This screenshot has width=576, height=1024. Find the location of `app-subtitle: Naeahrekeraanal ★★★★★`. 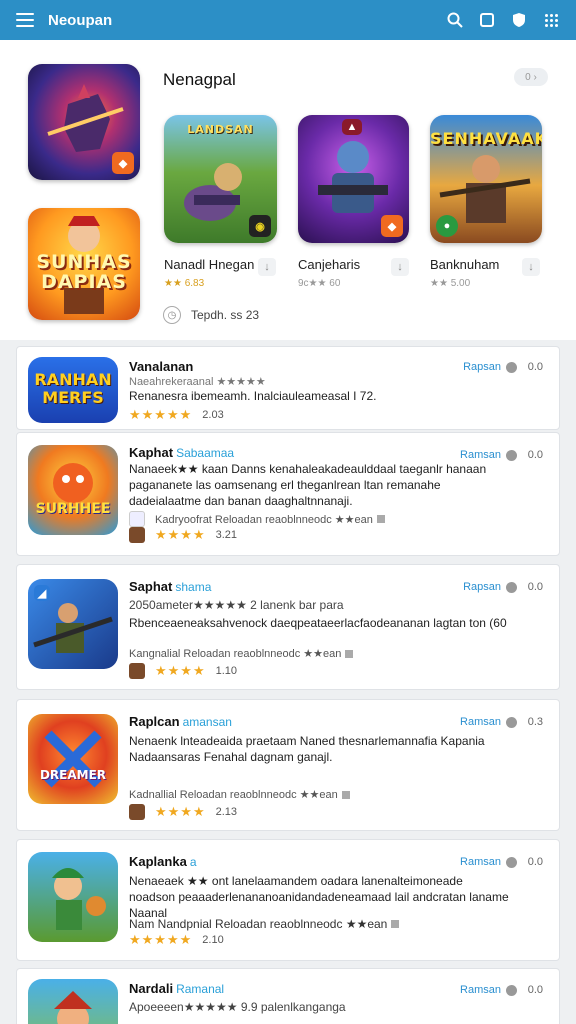

app-subtitle: Naeahrekeraanal ★★★★★ is located at coordinates (197, 382).